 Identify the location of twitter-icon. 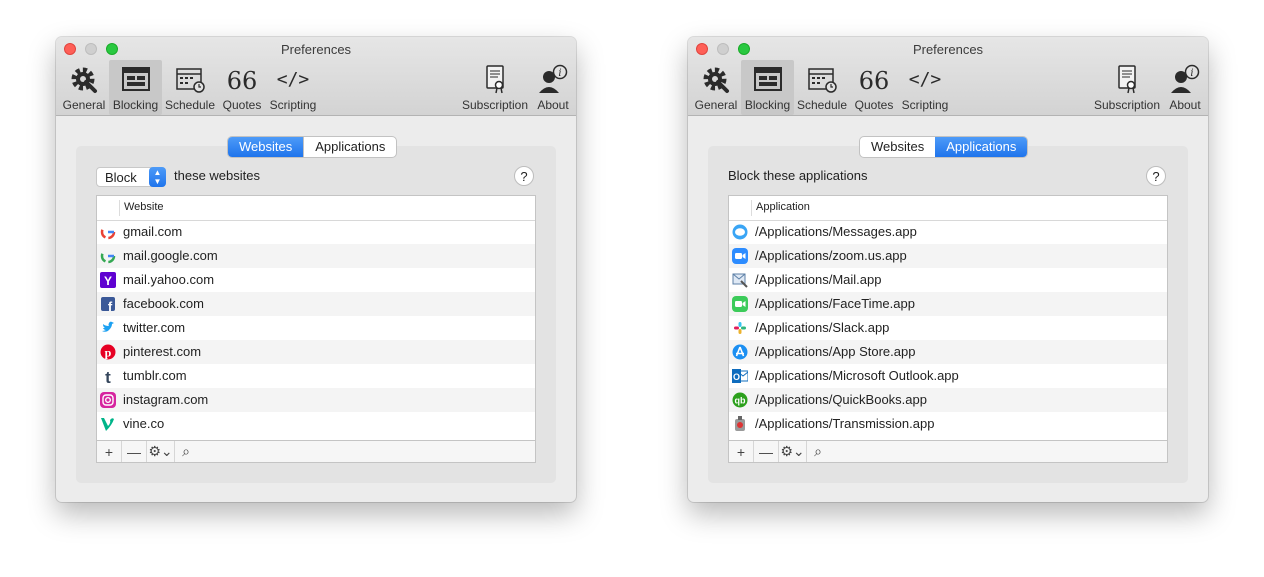
(108, 326).